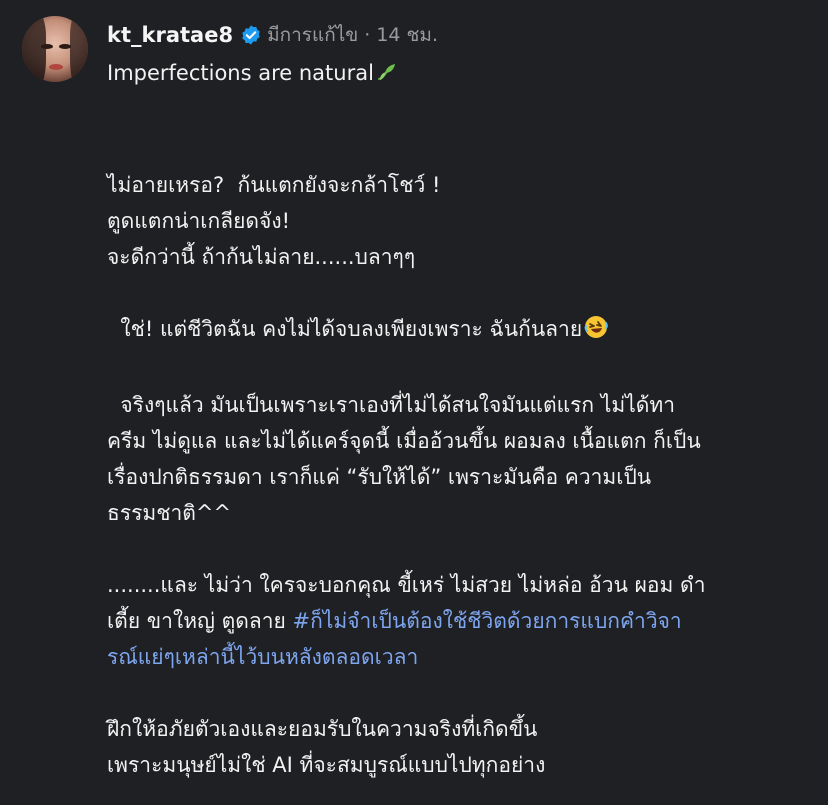 This screenshot has width=828, height=805. I want to click on hashtag-link: #ก็ไม่จำเป็นต้องใช้ชีวิตด้วยการแบกคำวิจา, so click(487, 621).